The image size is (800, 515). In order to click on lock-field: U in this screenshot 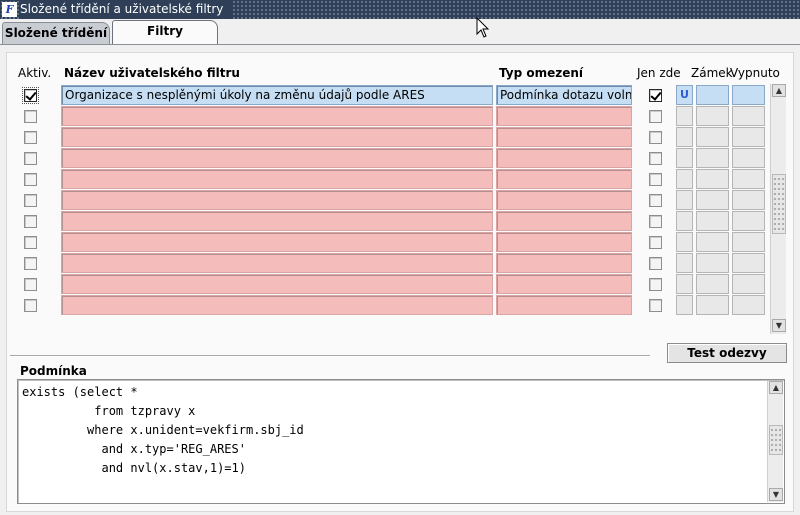, I will do `click(684, 95)`.